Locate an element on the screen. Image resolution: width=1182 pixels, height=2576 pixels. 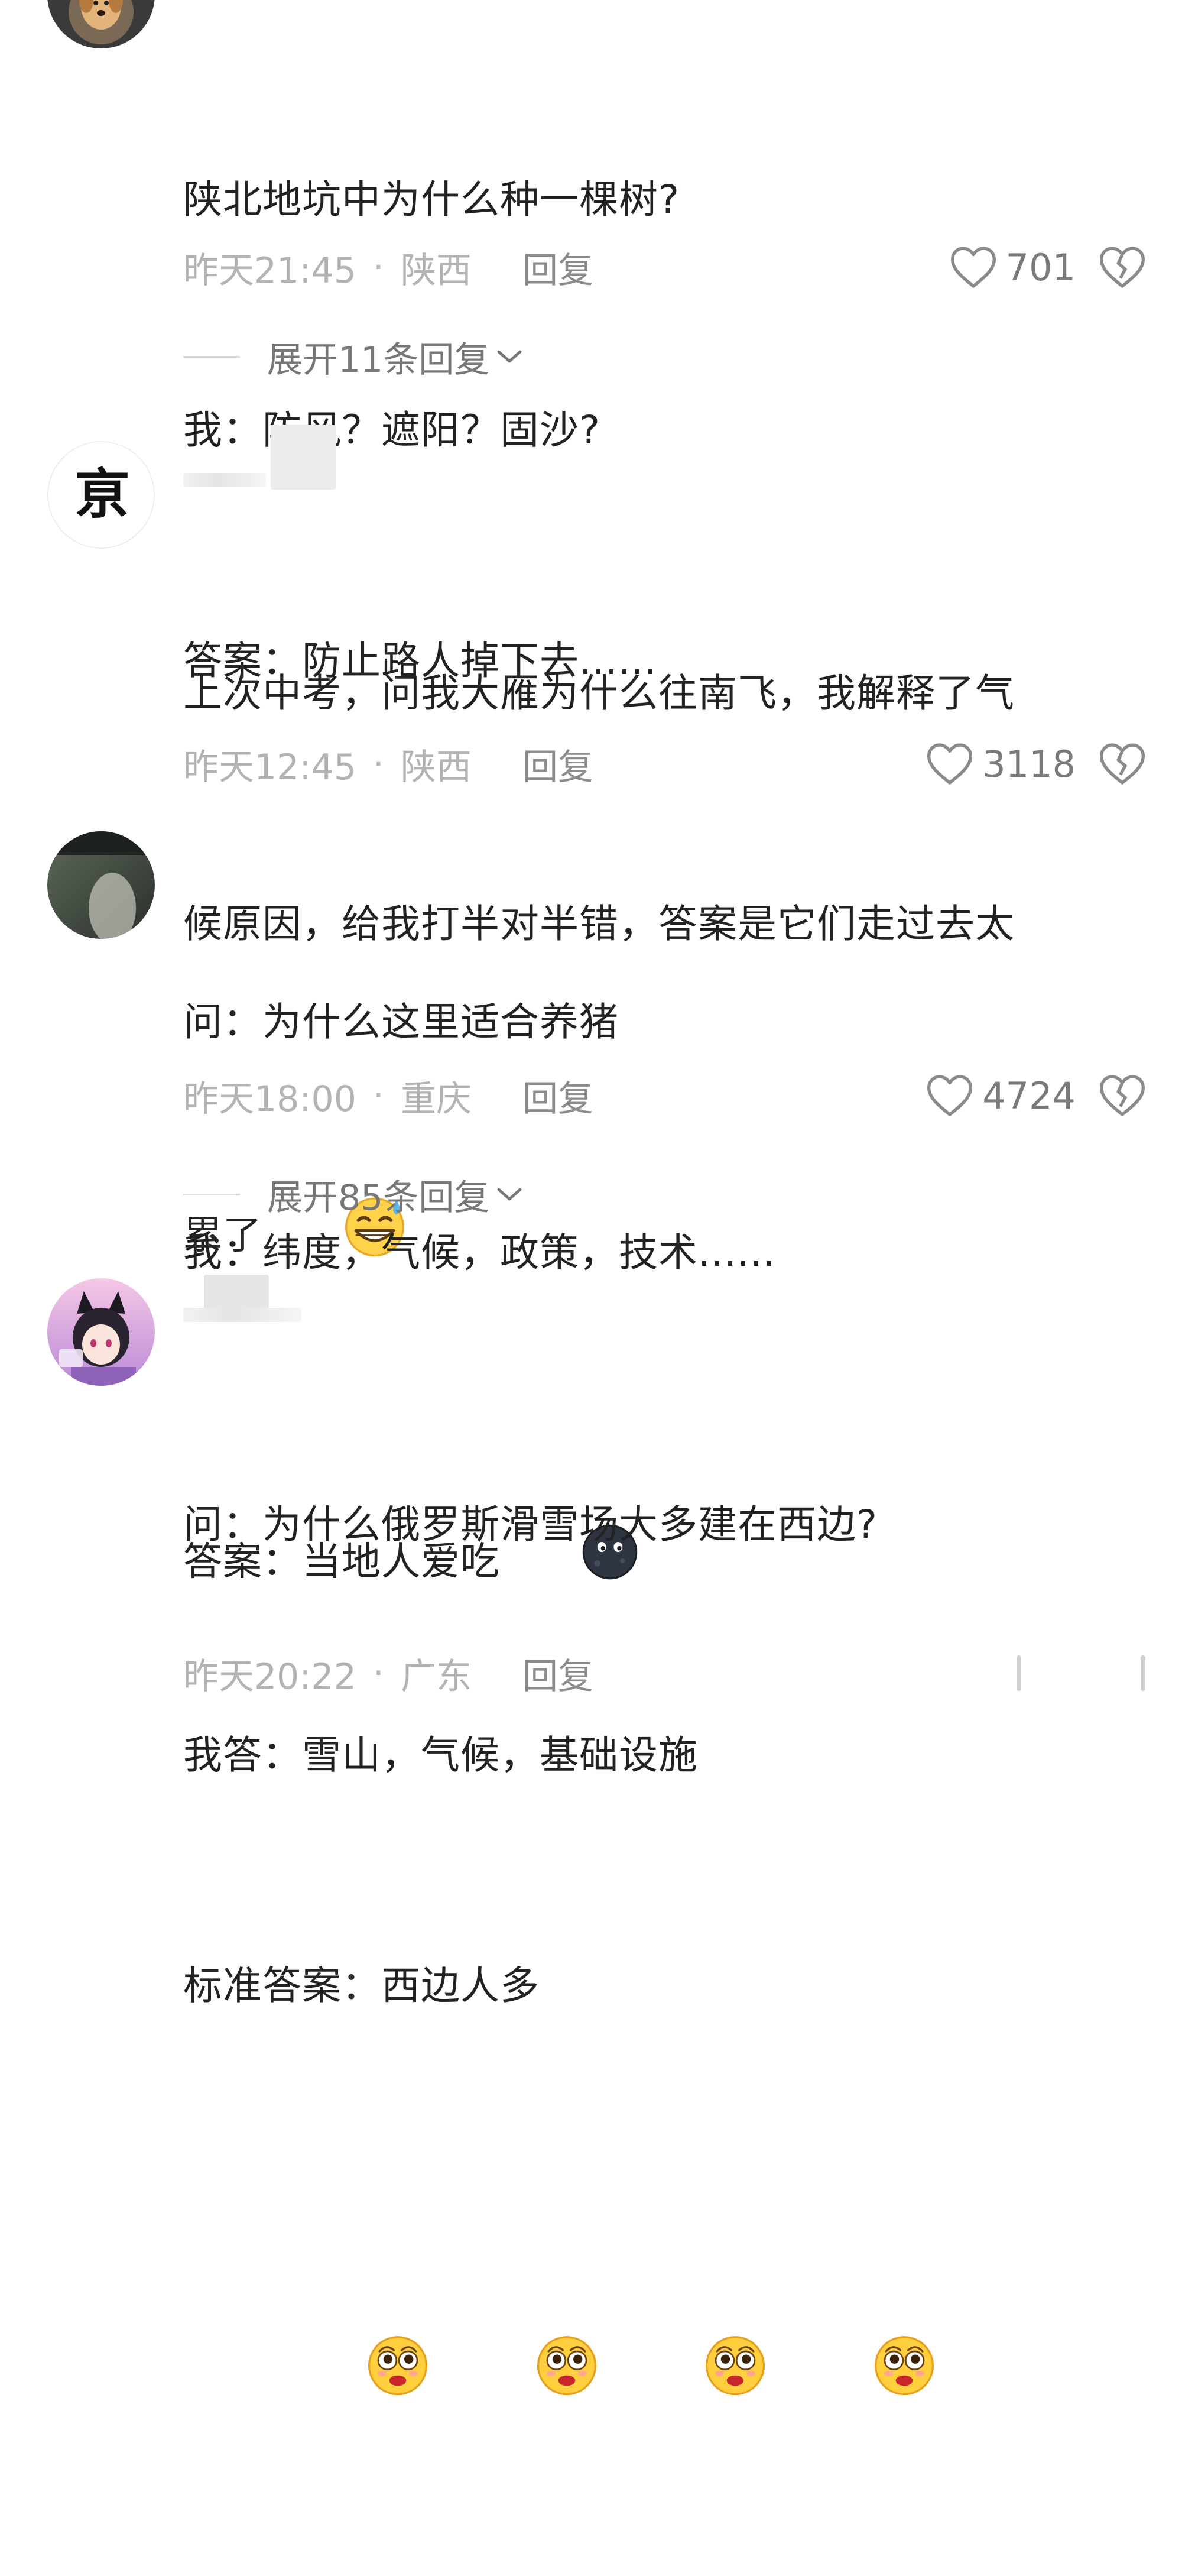
location: 重庆 is located at coordinates (436, 1099).